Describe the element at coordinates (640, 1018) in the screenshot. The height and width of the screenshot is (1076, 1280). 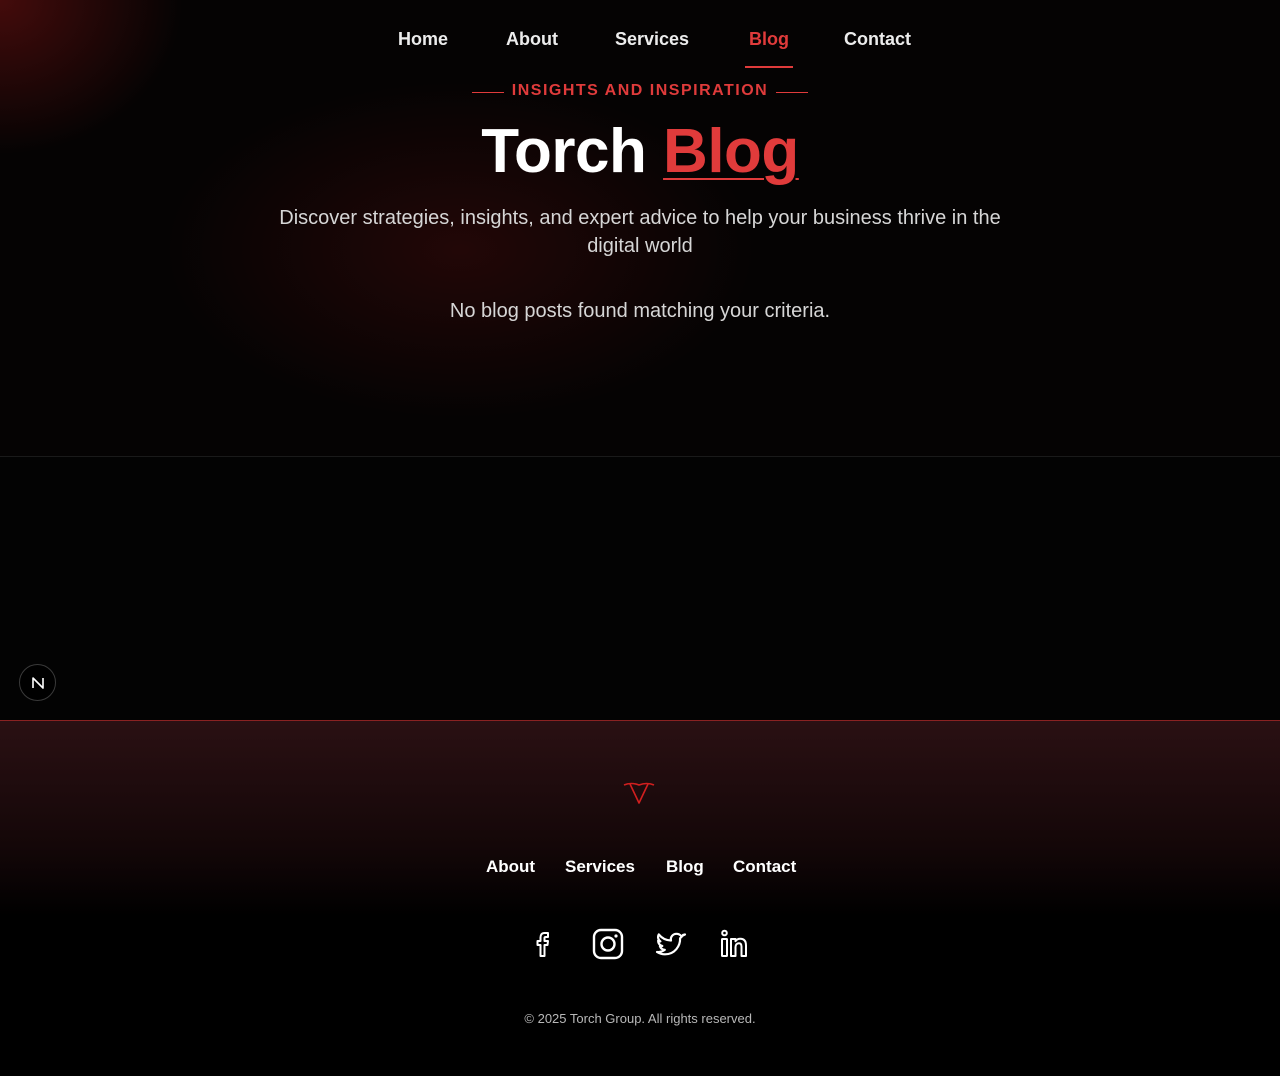
I see `copyright-text: © 2025 Torch Group. All rights reserved.` at that location.